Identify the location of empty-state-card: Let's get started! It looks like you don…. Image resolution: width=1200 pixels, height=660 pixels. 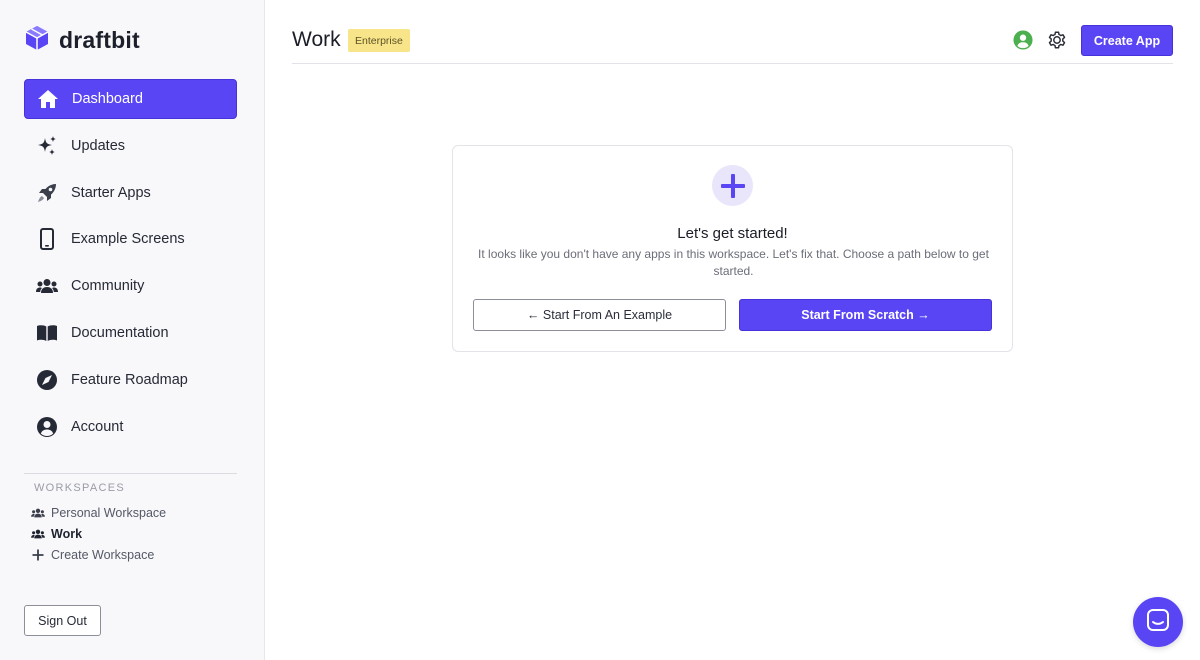
(732, 248).